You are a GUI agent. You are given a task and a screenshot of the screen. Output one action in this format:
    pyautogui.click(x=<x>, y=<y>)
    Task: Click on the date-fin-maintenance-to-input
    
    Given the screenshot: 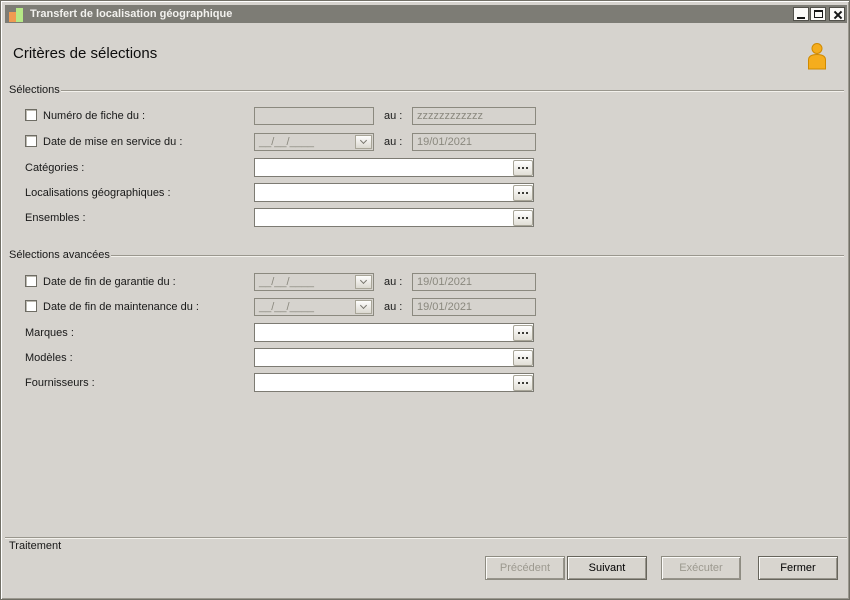 What is the action you would take?
    pyautogui.click(x=474, y=307)
    